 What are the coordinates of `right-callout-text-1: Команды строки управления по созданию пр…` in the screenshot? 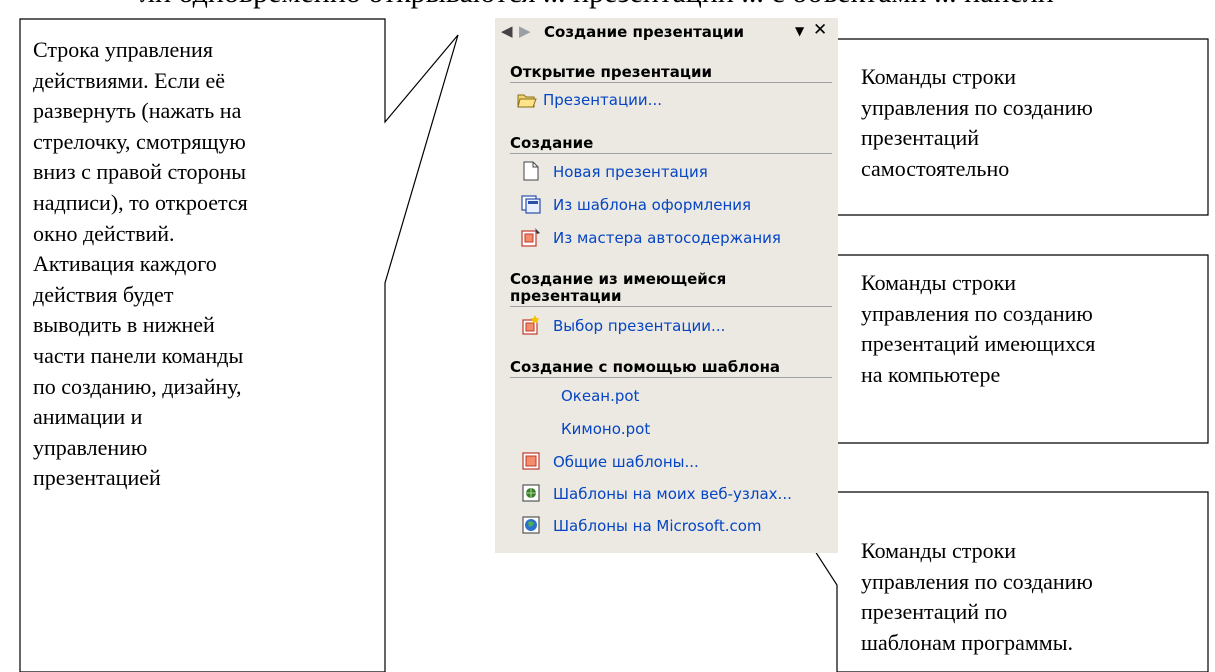 It's located at (1033, 123).